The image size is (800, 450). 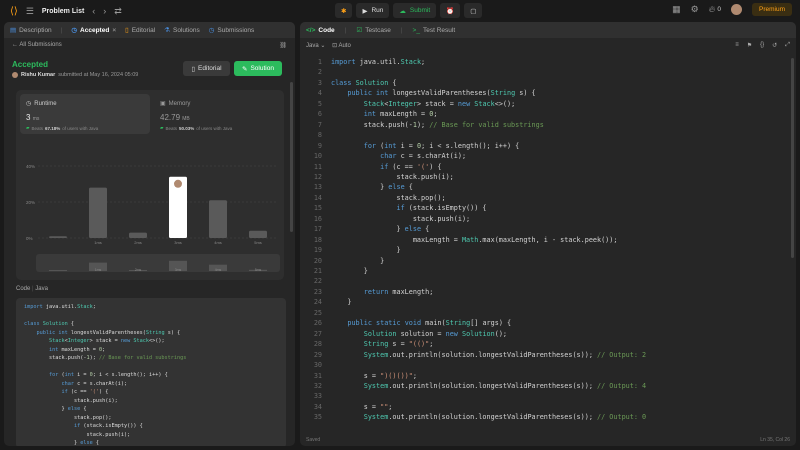 What do you see at coordinates (373, 10) in the screenshot?
I see `run-button: ▶ Run` at bounding box center [373, 10].